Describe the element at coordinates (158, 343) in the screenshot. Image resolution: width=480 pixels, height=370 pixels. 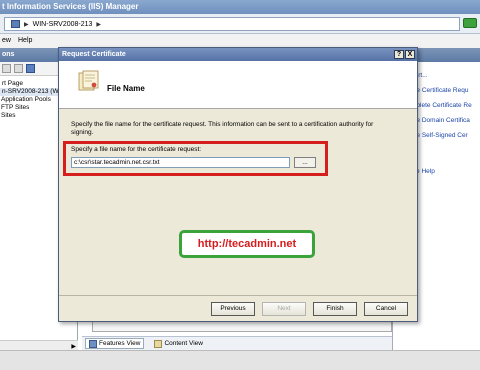
I see `content-view-icon` at that location.